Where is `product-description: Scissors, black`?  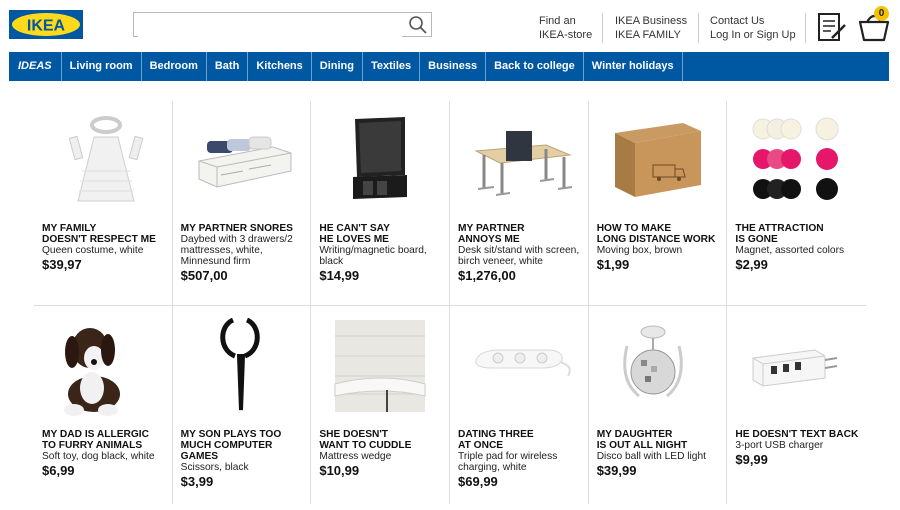 product-description: Scissors, black is located at coordinates (214, 467).